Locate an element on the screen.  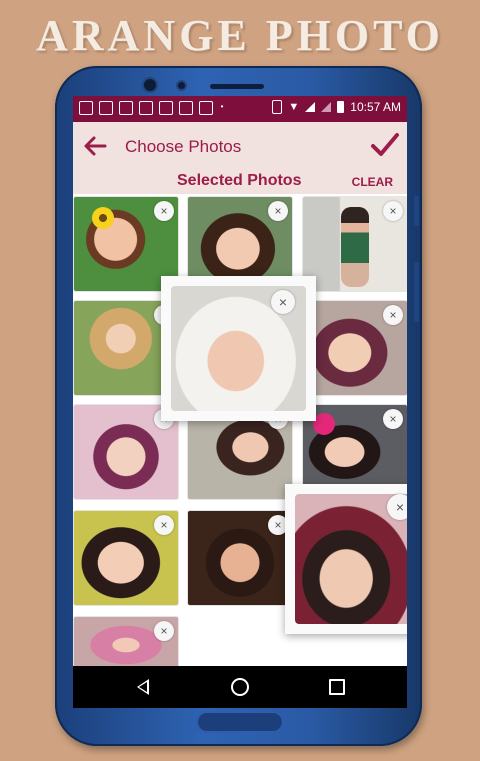
nav-home-icon is located at coordinates (240, 687).